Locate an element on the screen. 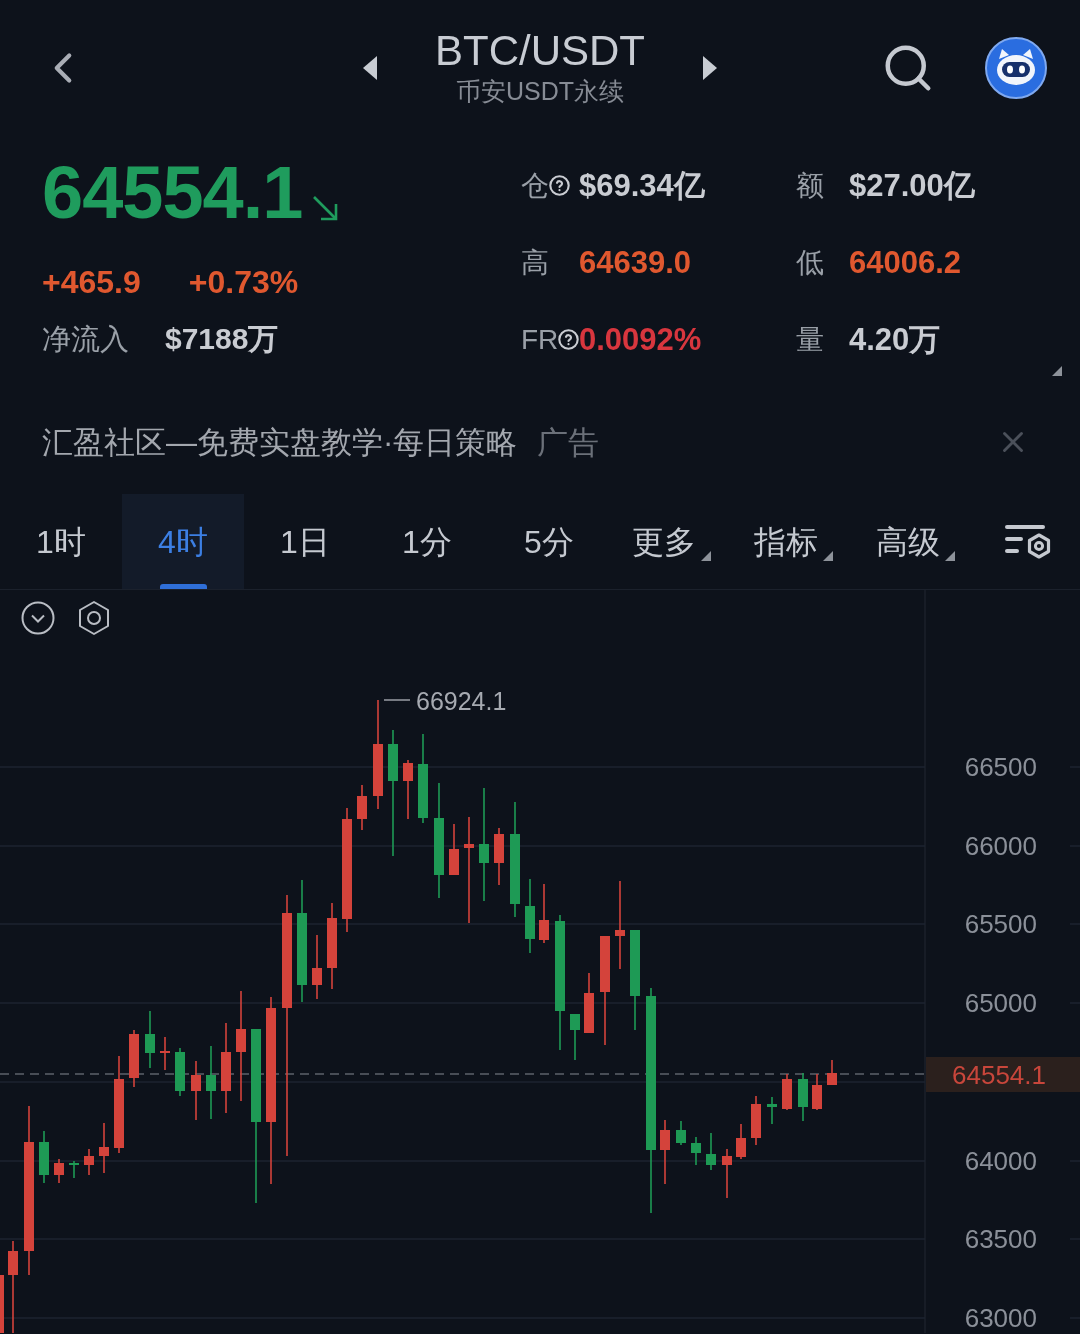 This screenshot has height=1334, width=1080. price-axis-label: 63500 is located at coordinates (1000, 1239).